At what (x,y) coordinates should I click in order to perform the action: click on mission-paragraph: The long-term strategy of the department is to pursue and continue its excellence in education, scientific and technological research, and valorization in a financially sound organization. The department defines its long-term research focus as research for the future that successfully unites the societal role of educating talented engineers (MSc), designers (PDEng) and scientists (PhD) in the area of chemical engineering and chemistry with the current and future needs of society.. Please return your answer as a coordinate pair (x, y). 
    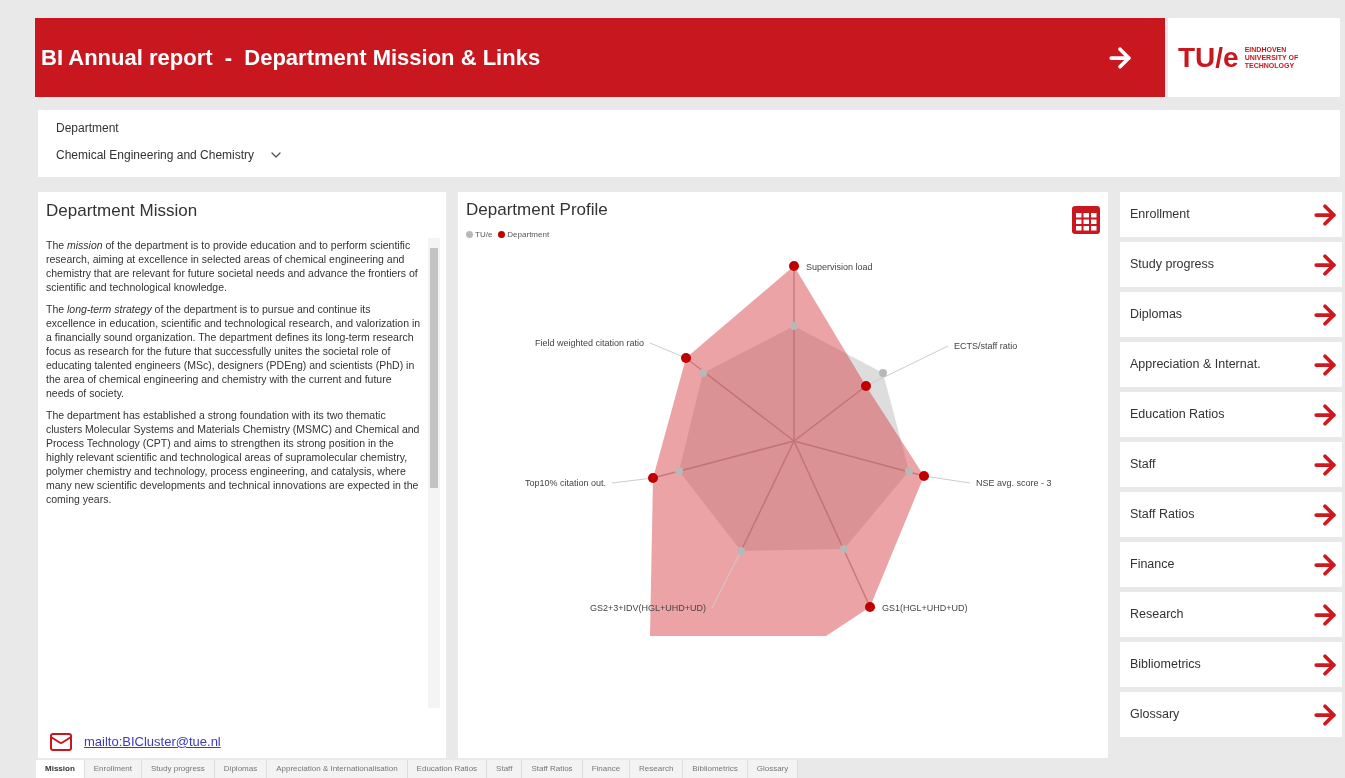
    Looking at the image, I should click on (234, 350).